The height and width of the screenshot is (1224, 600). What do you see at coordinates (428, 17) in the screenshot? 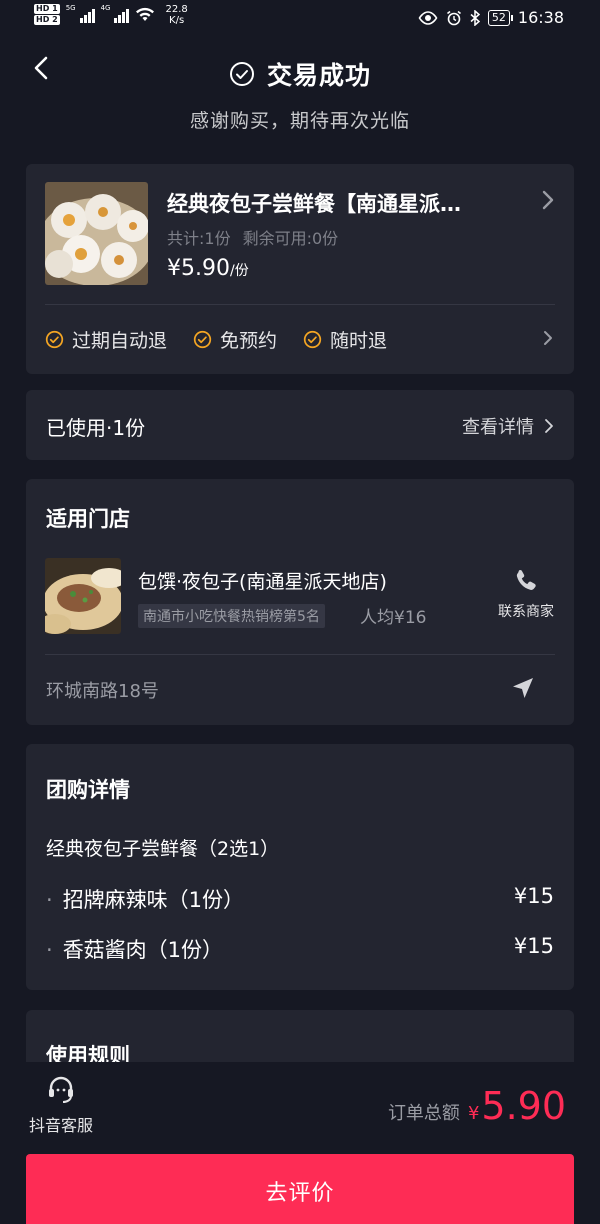
I see `eye-icon` at bounding box center [428, 17].